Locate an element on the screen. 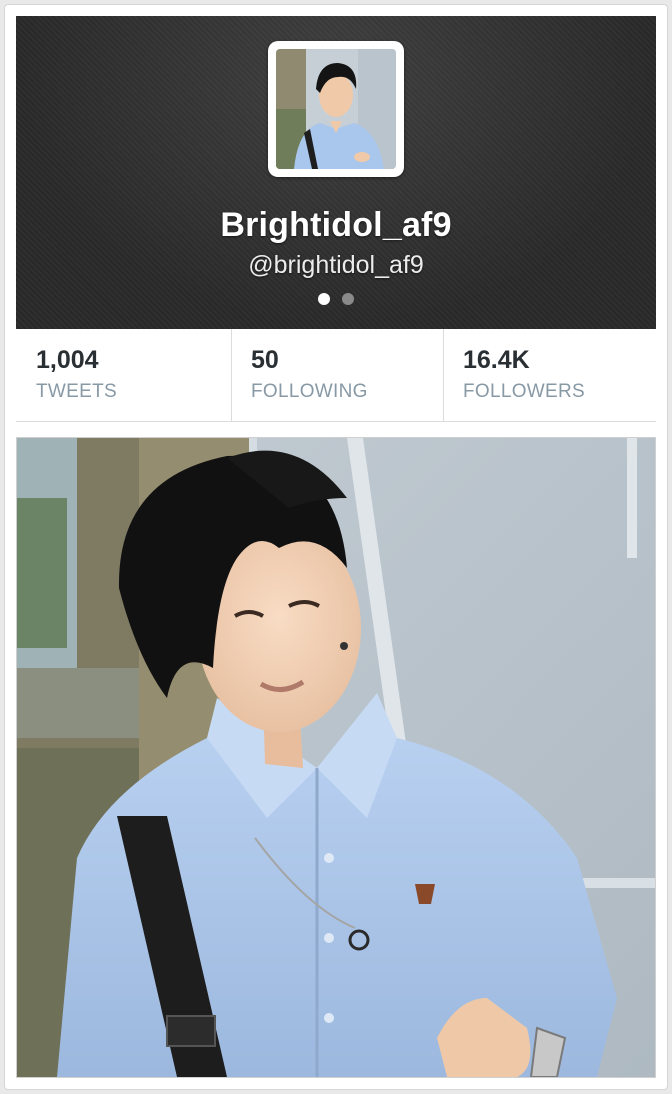 The height and width of the screenshot is (1094, 672). page-dot-active is located at coordinates (324, 299).